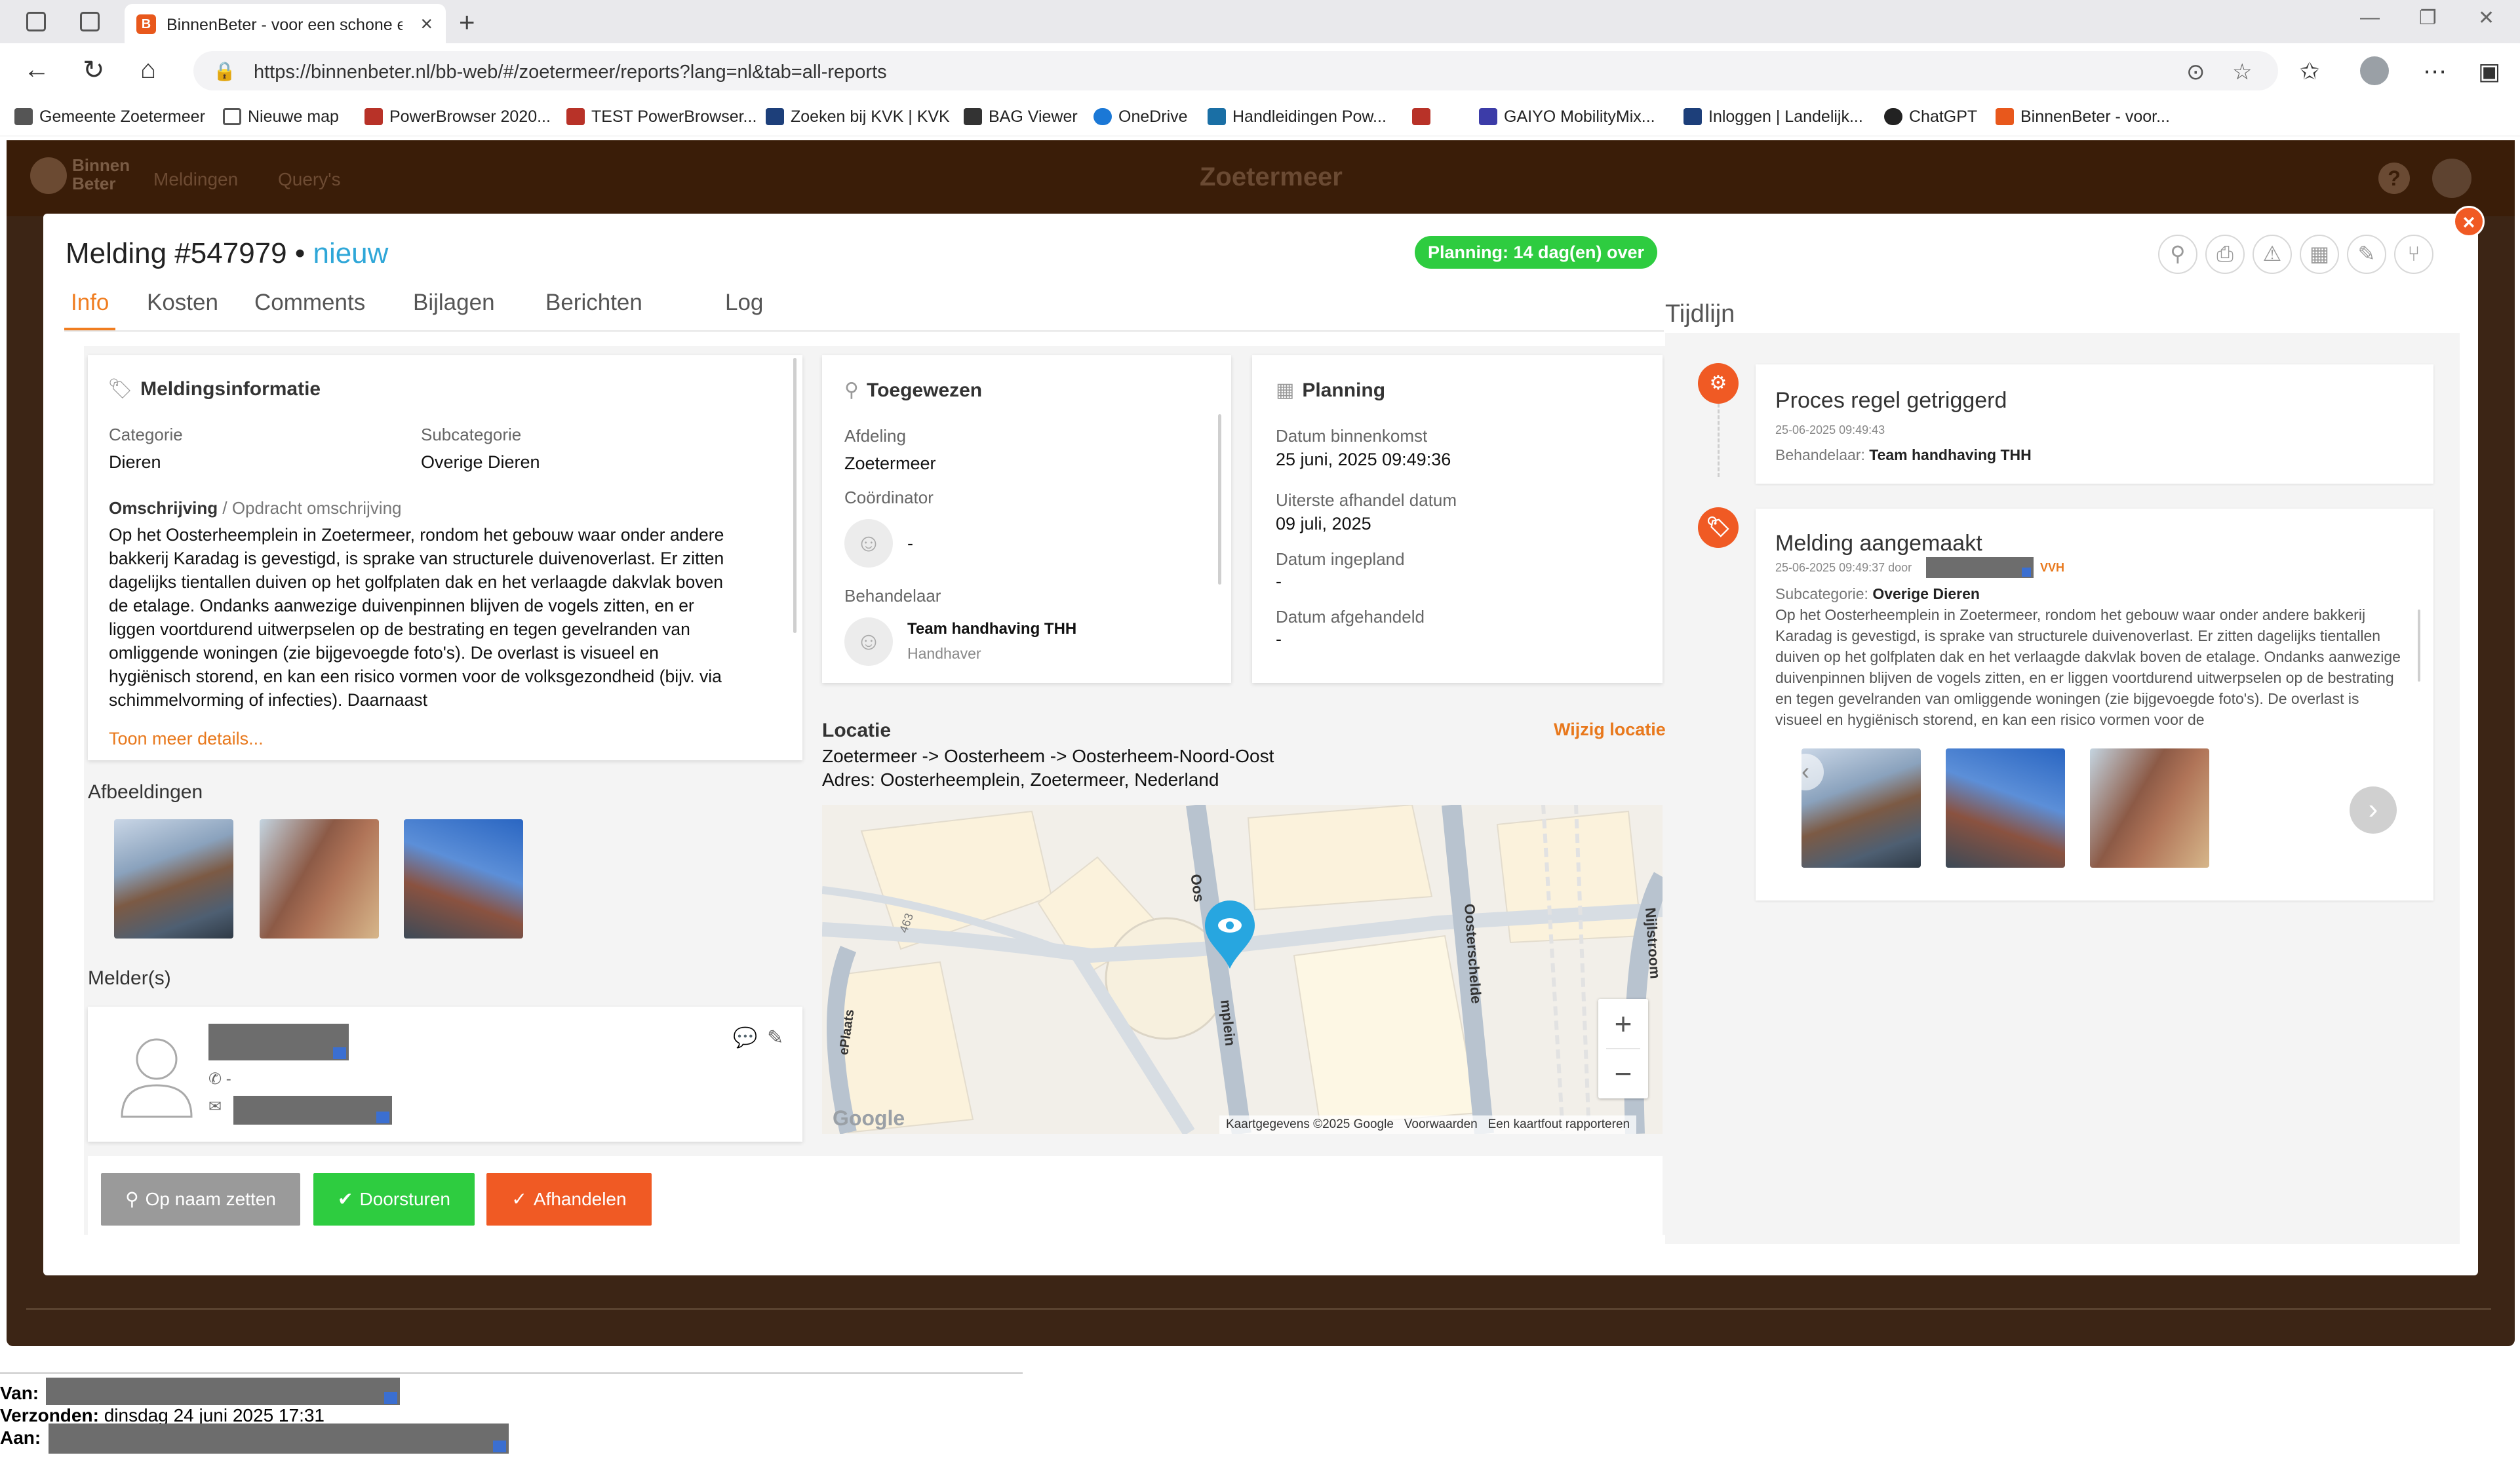  What do you see at coordinates (309, 179) in the screenshot?
I see `nav-querys: Query's` at bounding box center [309, 179].